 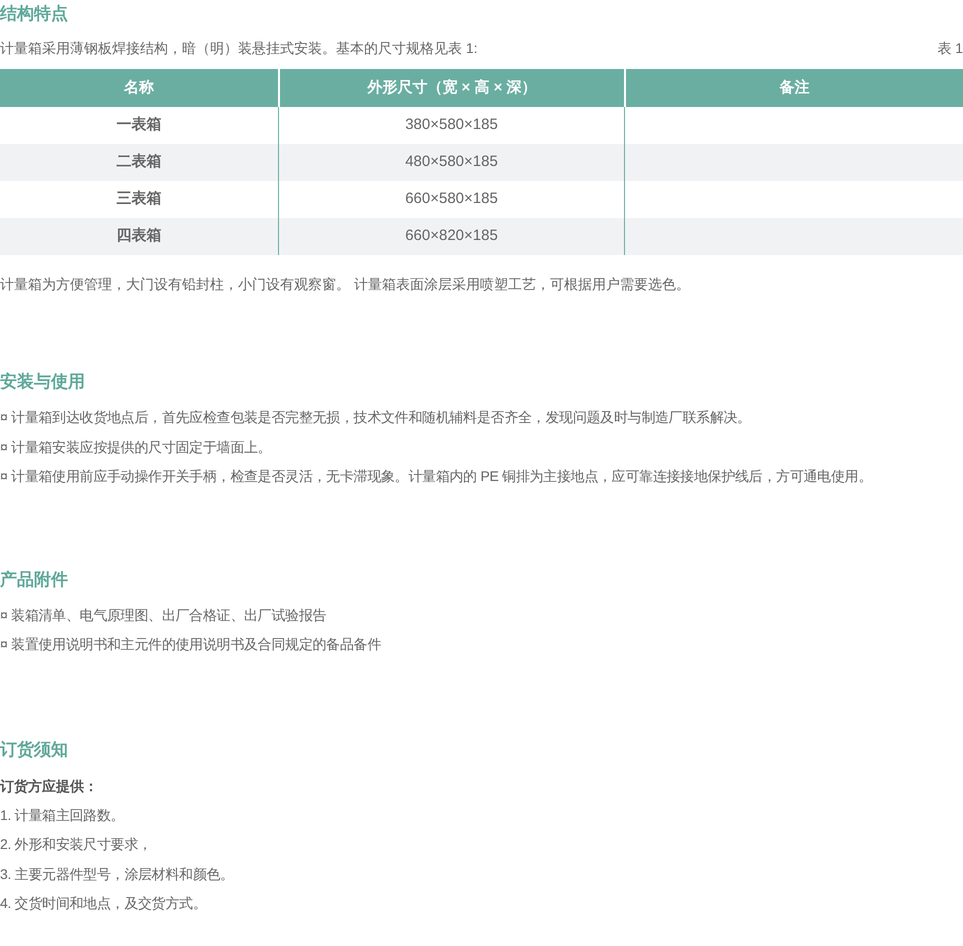 What do you see at coordinates (63, 815) in the screenshot?
I see `list-item: 1. 计量箱主回路数。` at bounding box center [63, 815].